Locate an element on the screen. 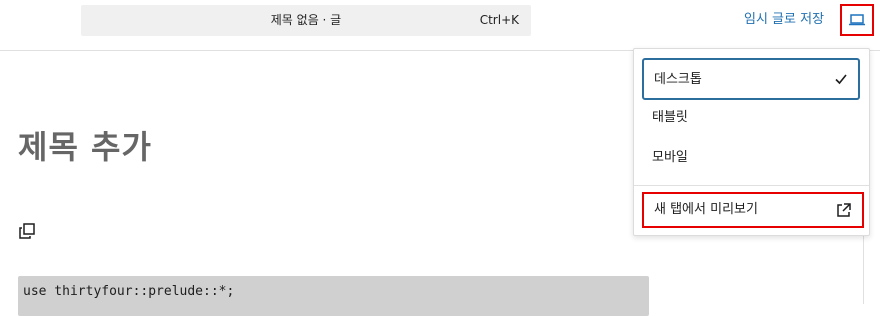  save-draft-button: 임시 글로 저장 is located at coordinates (784, 20).